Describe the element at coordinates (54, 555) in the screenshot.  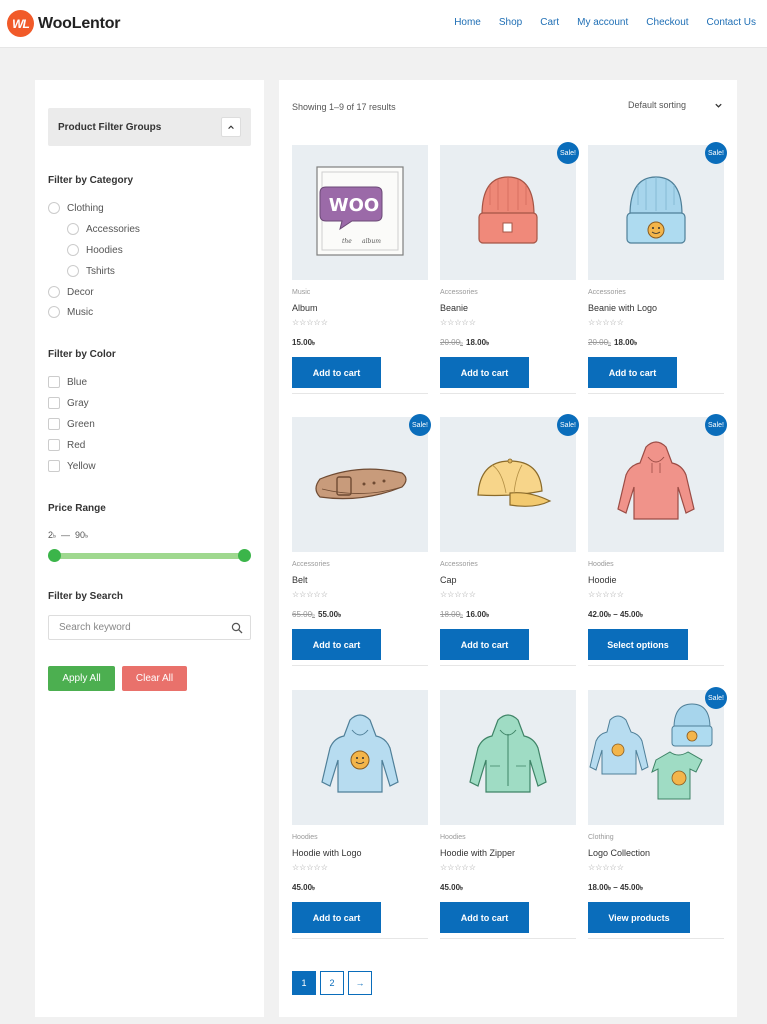
I see `price-slider-min-handle` at that location.